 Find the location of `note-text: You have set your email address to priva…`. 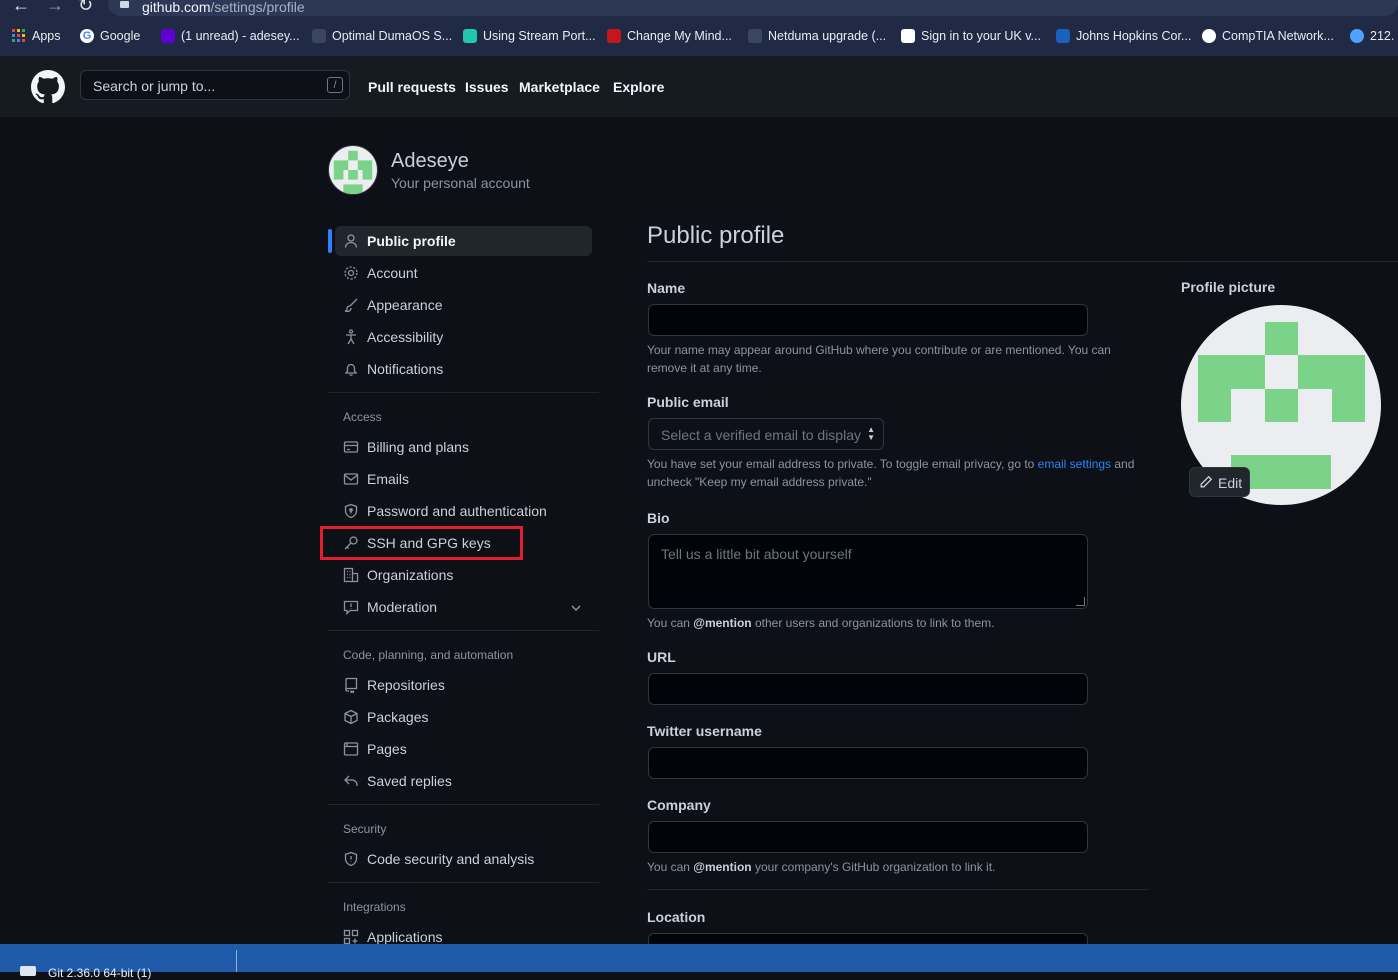

note-text: You have set your email address to priva… is located at coordinates (842, 464).